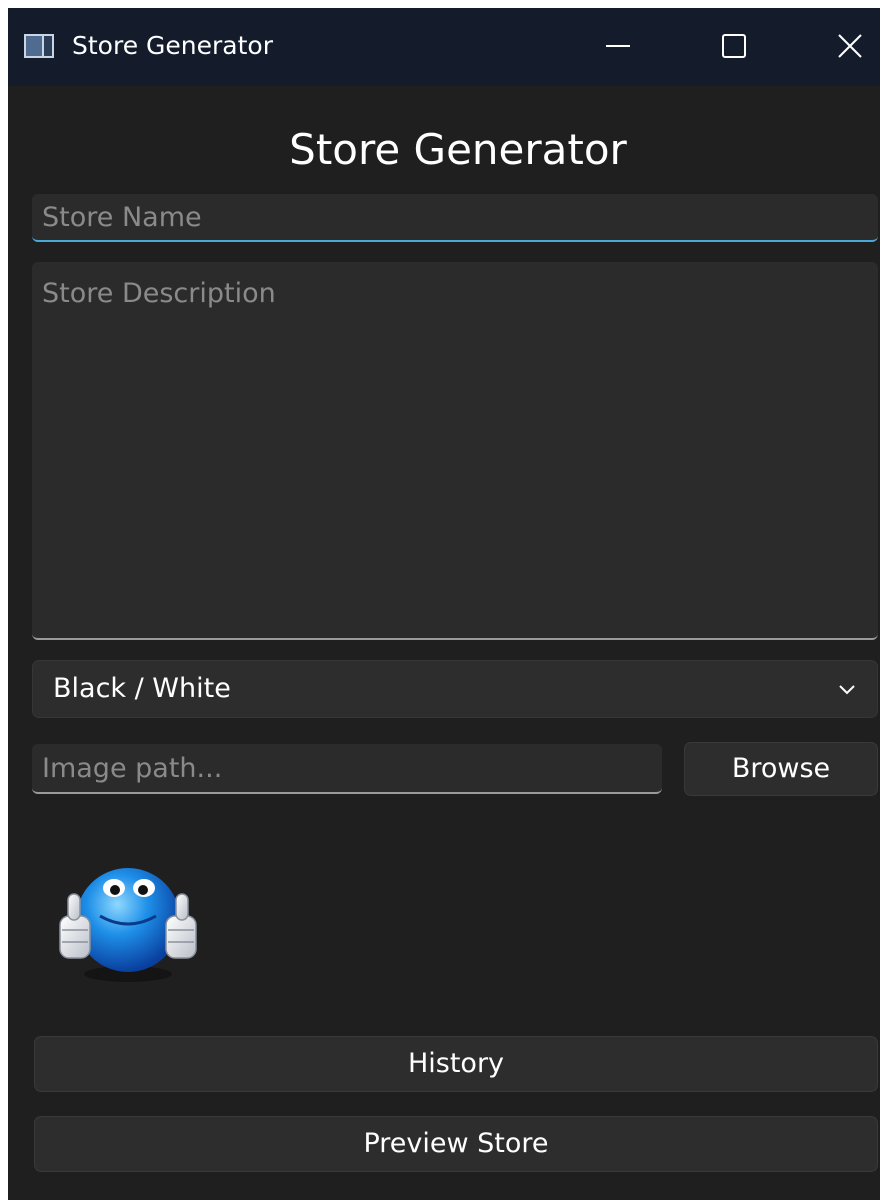 This screenshot has width=880, height=1200. Describe the element at coordinates (456, 1064) in the screenshot. I see `history-button: History` at that location.